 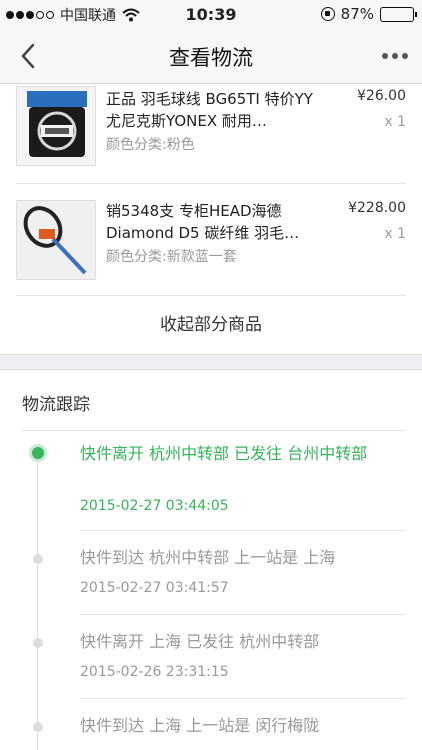 What do you see at coordinates (398, 14) in the screenshot?
I see `battery-icon` at bounding box center [398, 14].